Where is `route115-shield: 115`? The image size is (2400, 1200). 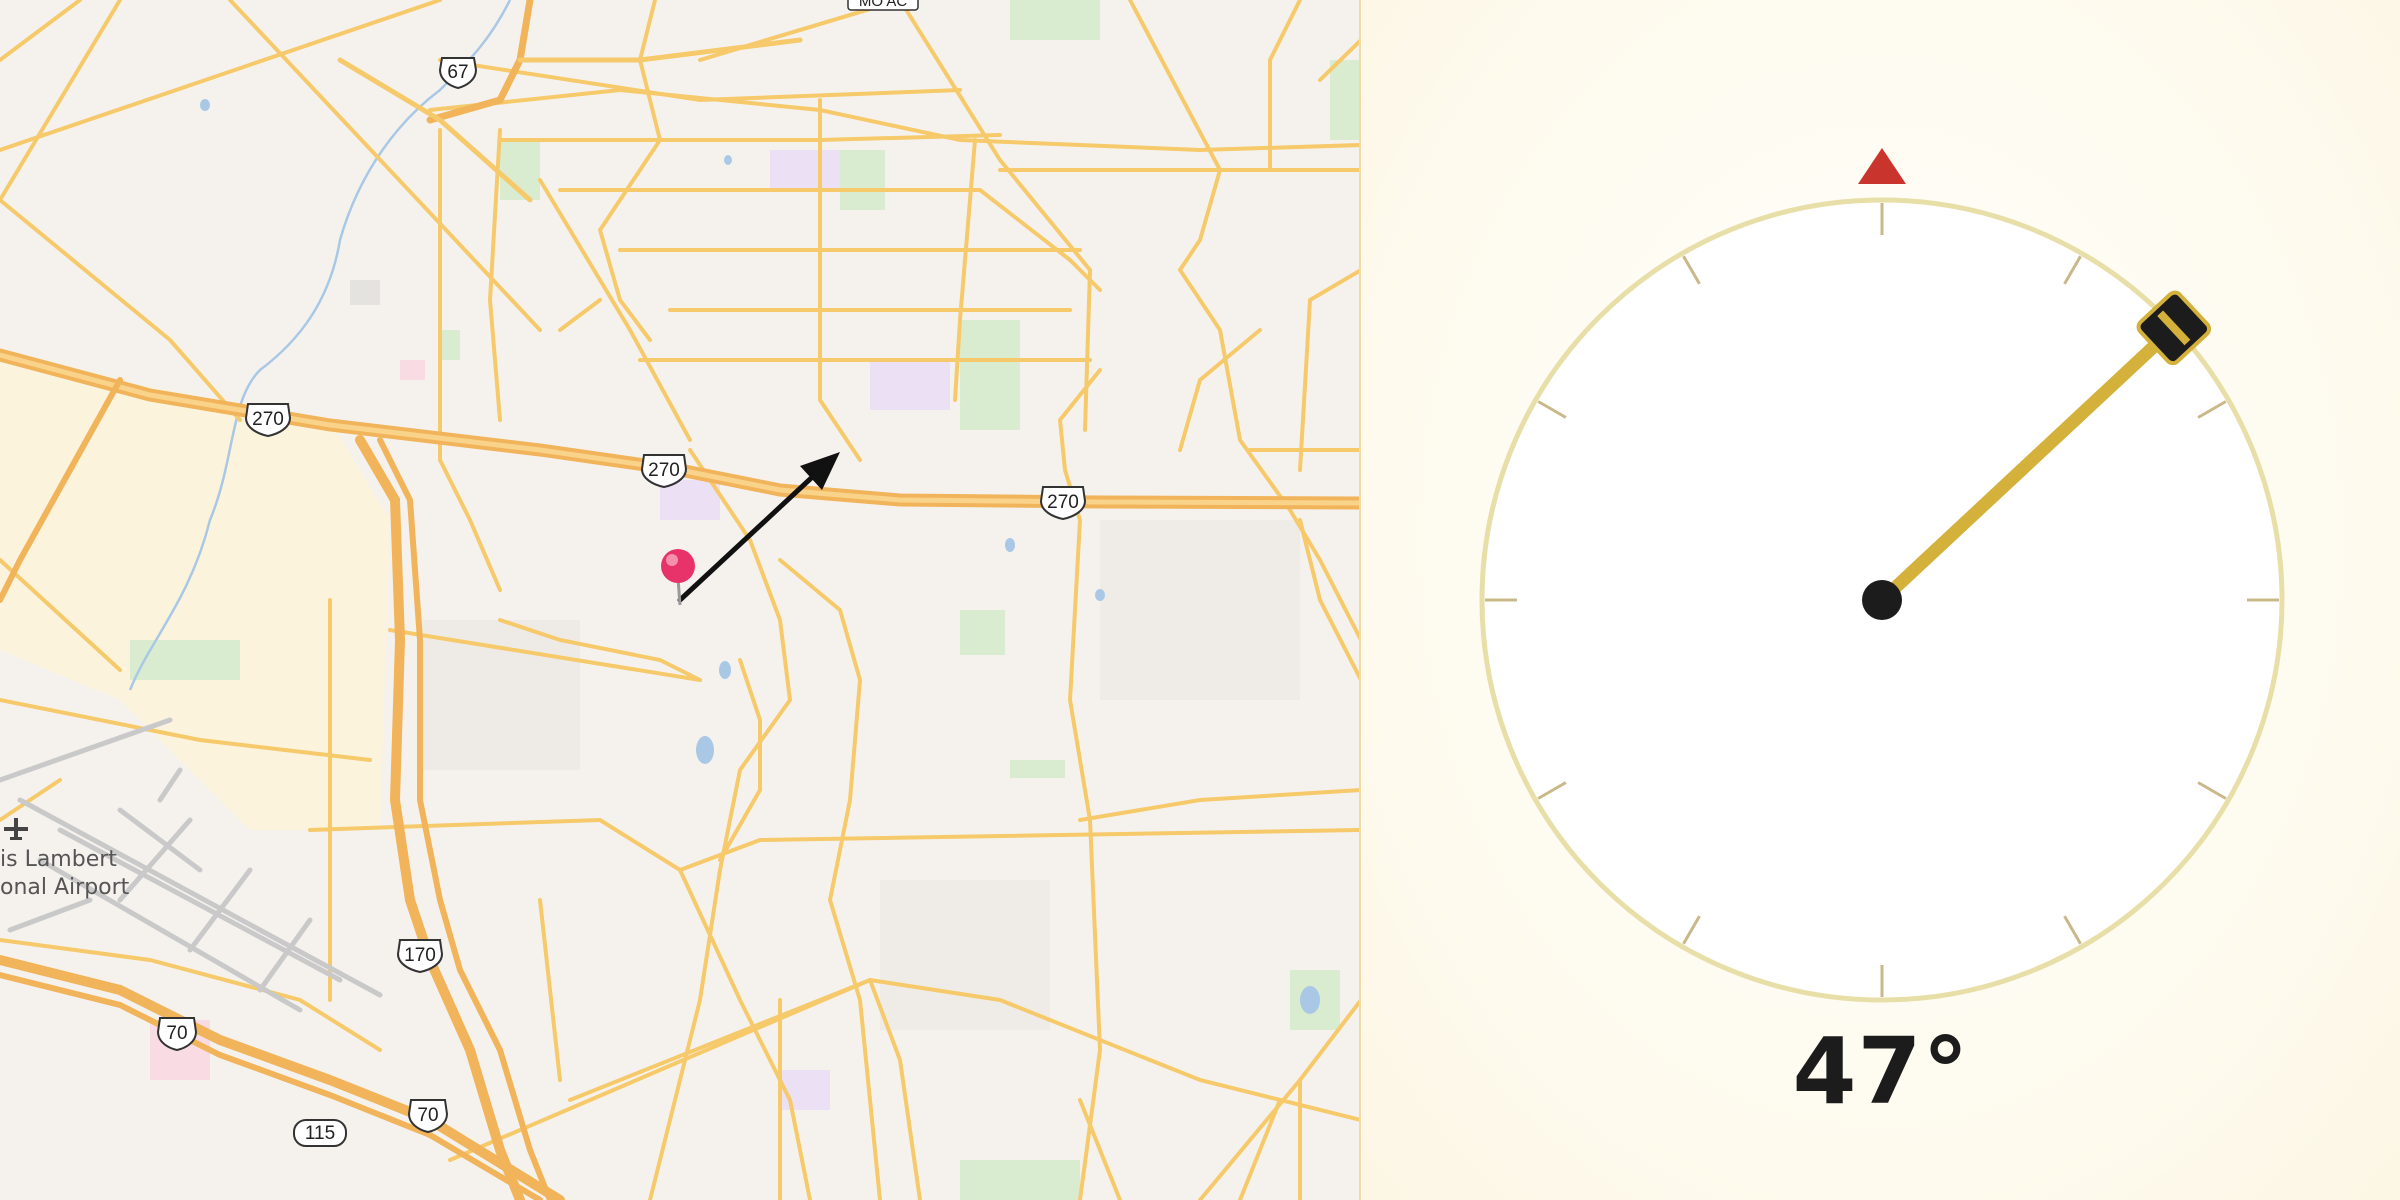
route115-shield: 115 is located at coordinates (320, 1133).